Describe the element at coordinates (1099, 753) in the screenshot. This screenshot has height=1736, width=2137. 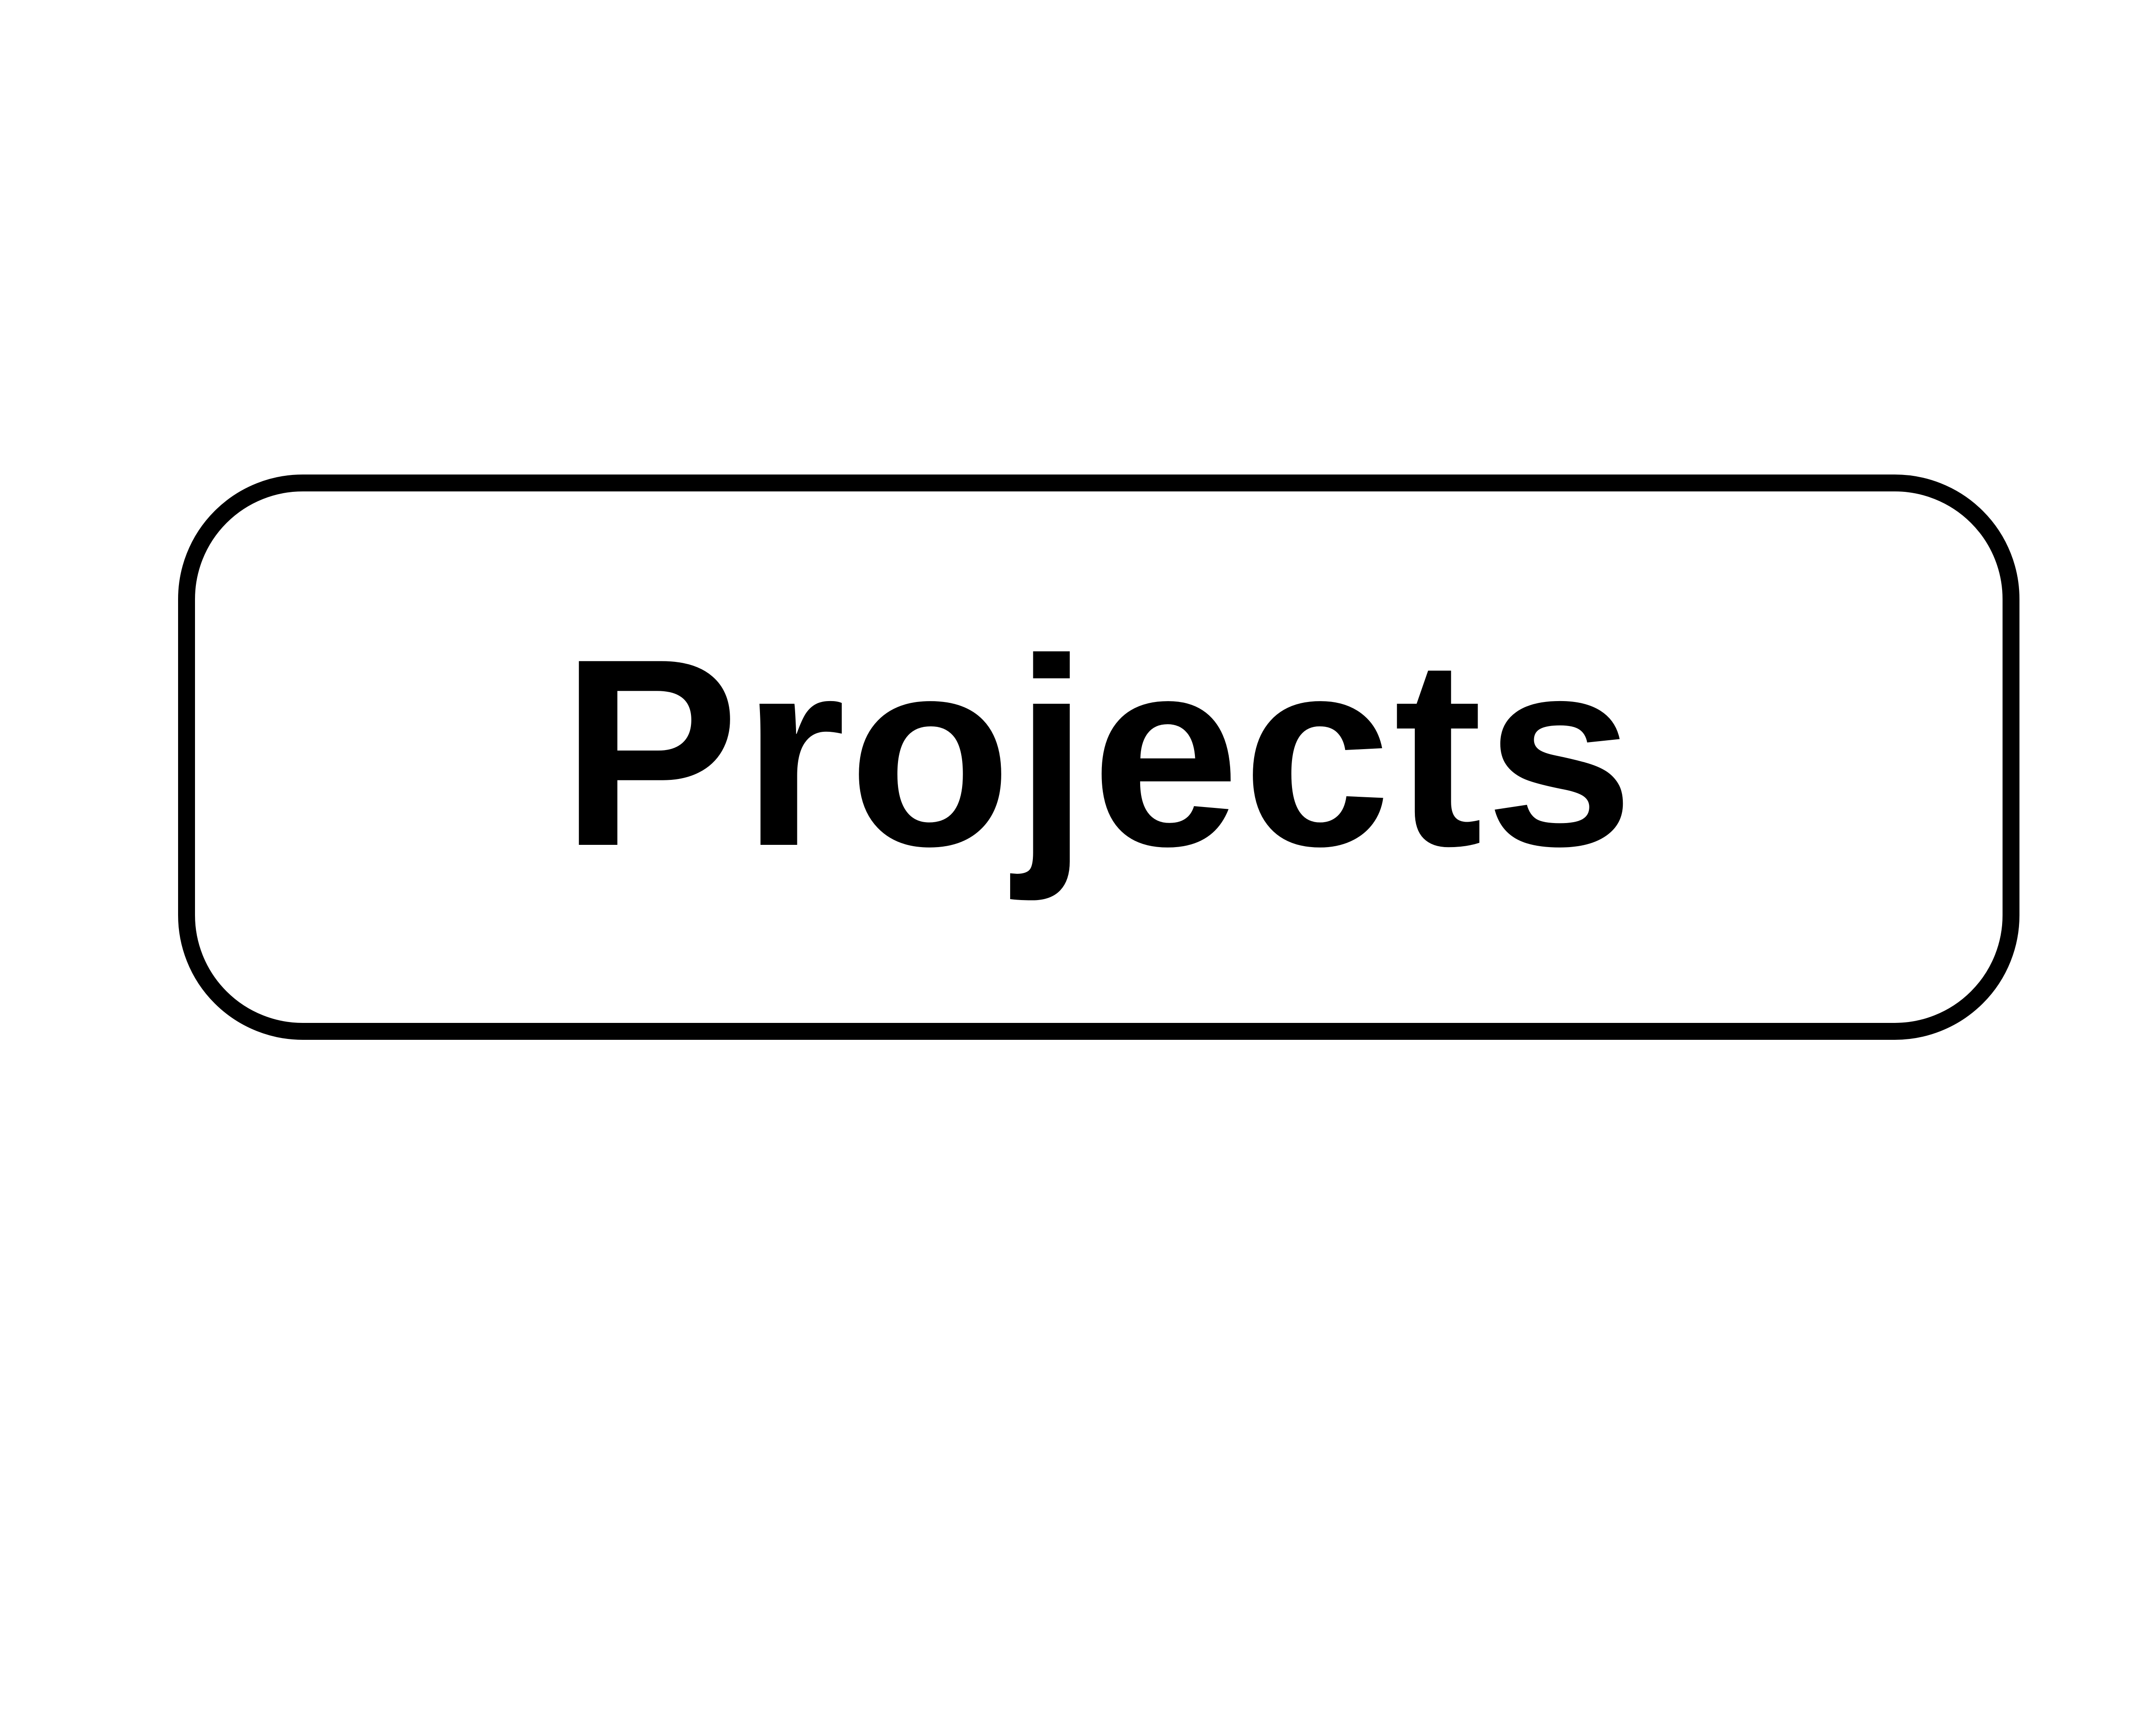
I see `projects-button-label: Projects` at that location.